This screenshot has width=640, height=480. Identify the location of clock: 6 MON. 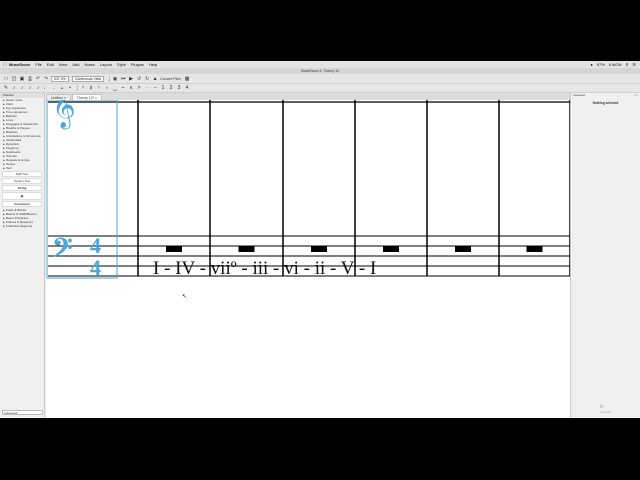
(615, 64).